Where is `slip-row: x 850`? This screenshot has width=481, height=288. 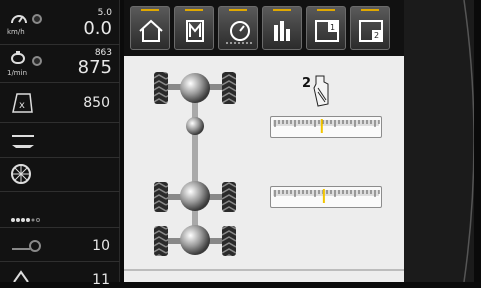
slip-row: x 850 is located at coordinates (60, 103).